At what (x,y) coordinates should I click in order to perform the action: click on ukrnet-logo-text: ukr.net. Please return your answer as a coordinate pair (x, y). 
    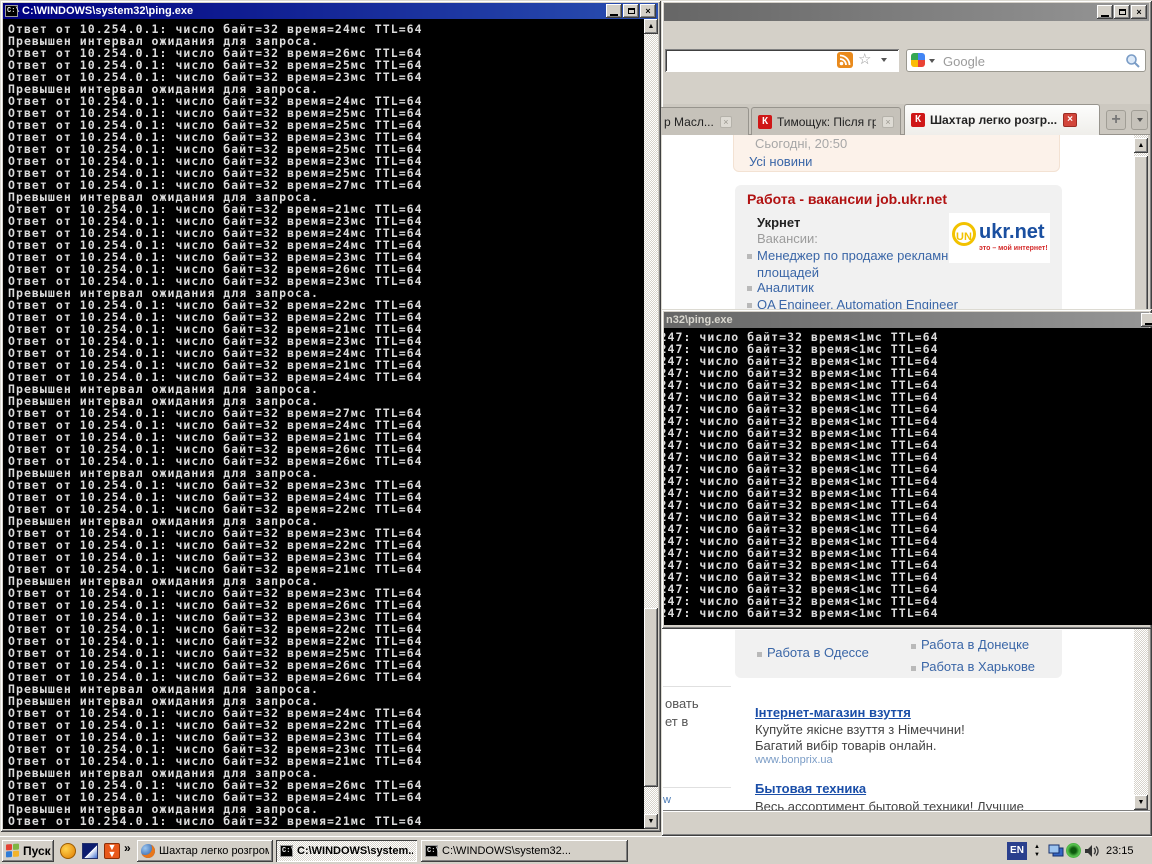
    Looking at the image, I should click on (1012, 232).